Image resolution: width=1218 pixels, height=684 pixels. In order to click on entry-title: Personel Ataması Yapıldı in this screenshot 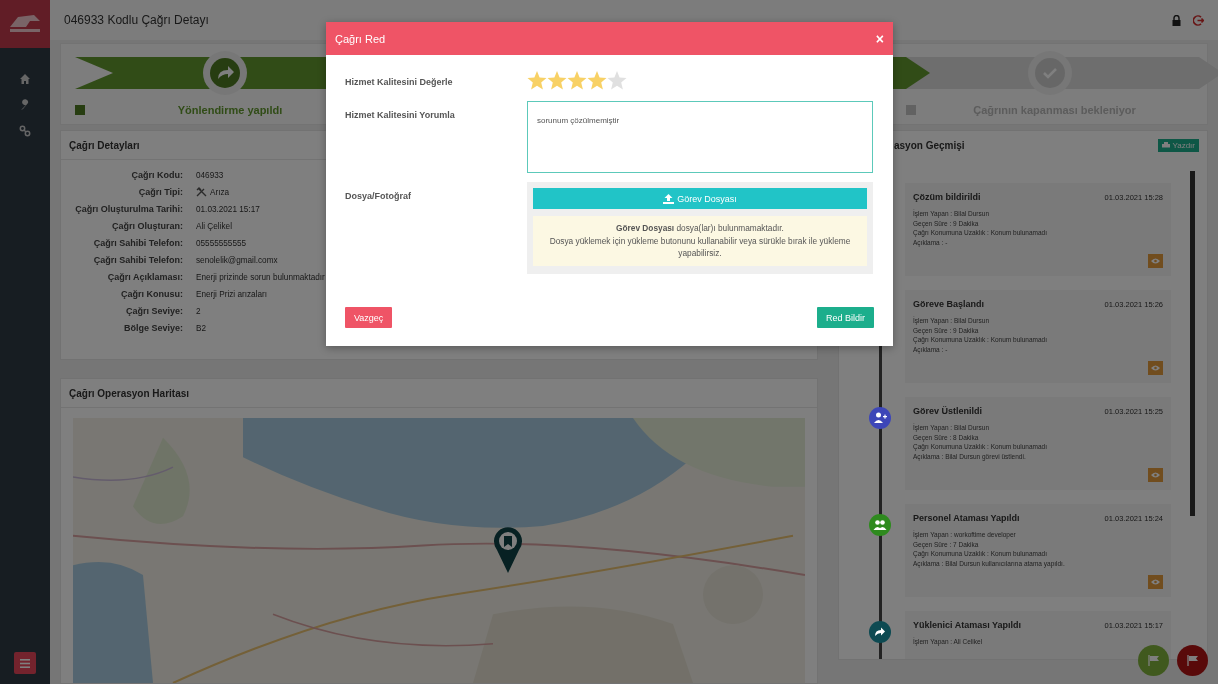, I will do `click(966, 518)`.